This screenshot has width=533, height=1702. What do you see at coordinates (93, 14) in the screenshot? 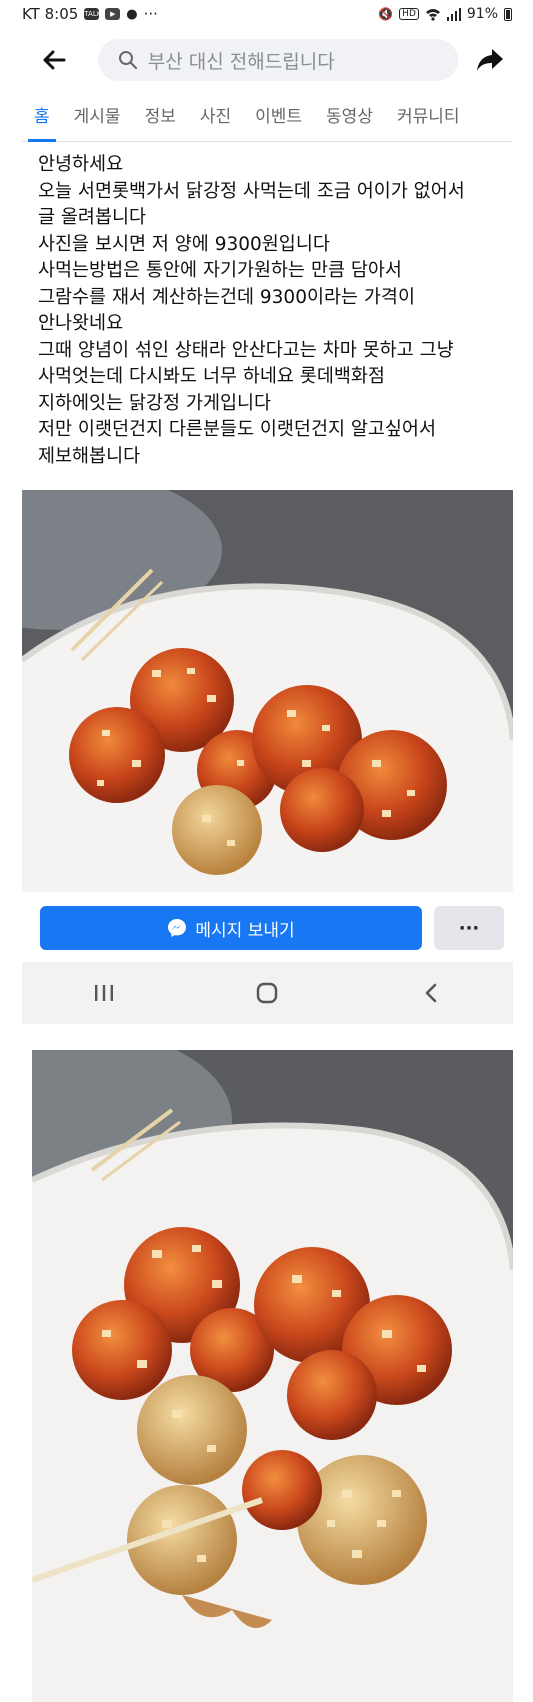
I see `talk-icon: TALK` at bounding box center [93, 14].